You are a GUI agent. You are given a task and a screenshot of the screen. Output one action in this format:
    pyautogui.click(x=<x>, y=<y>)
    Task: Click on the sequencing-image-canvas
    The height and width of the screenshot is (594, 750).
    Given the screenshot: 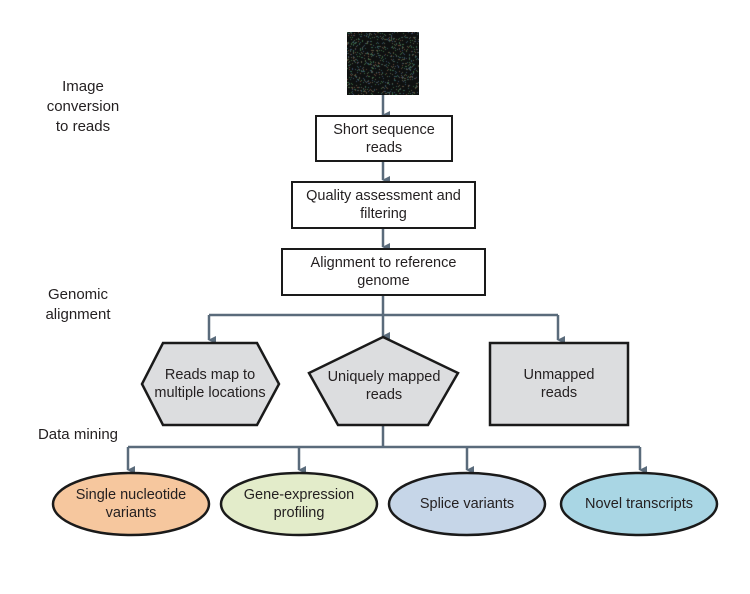 What is the action you would take?
    pyautogui.click(x=383, y=63)
    